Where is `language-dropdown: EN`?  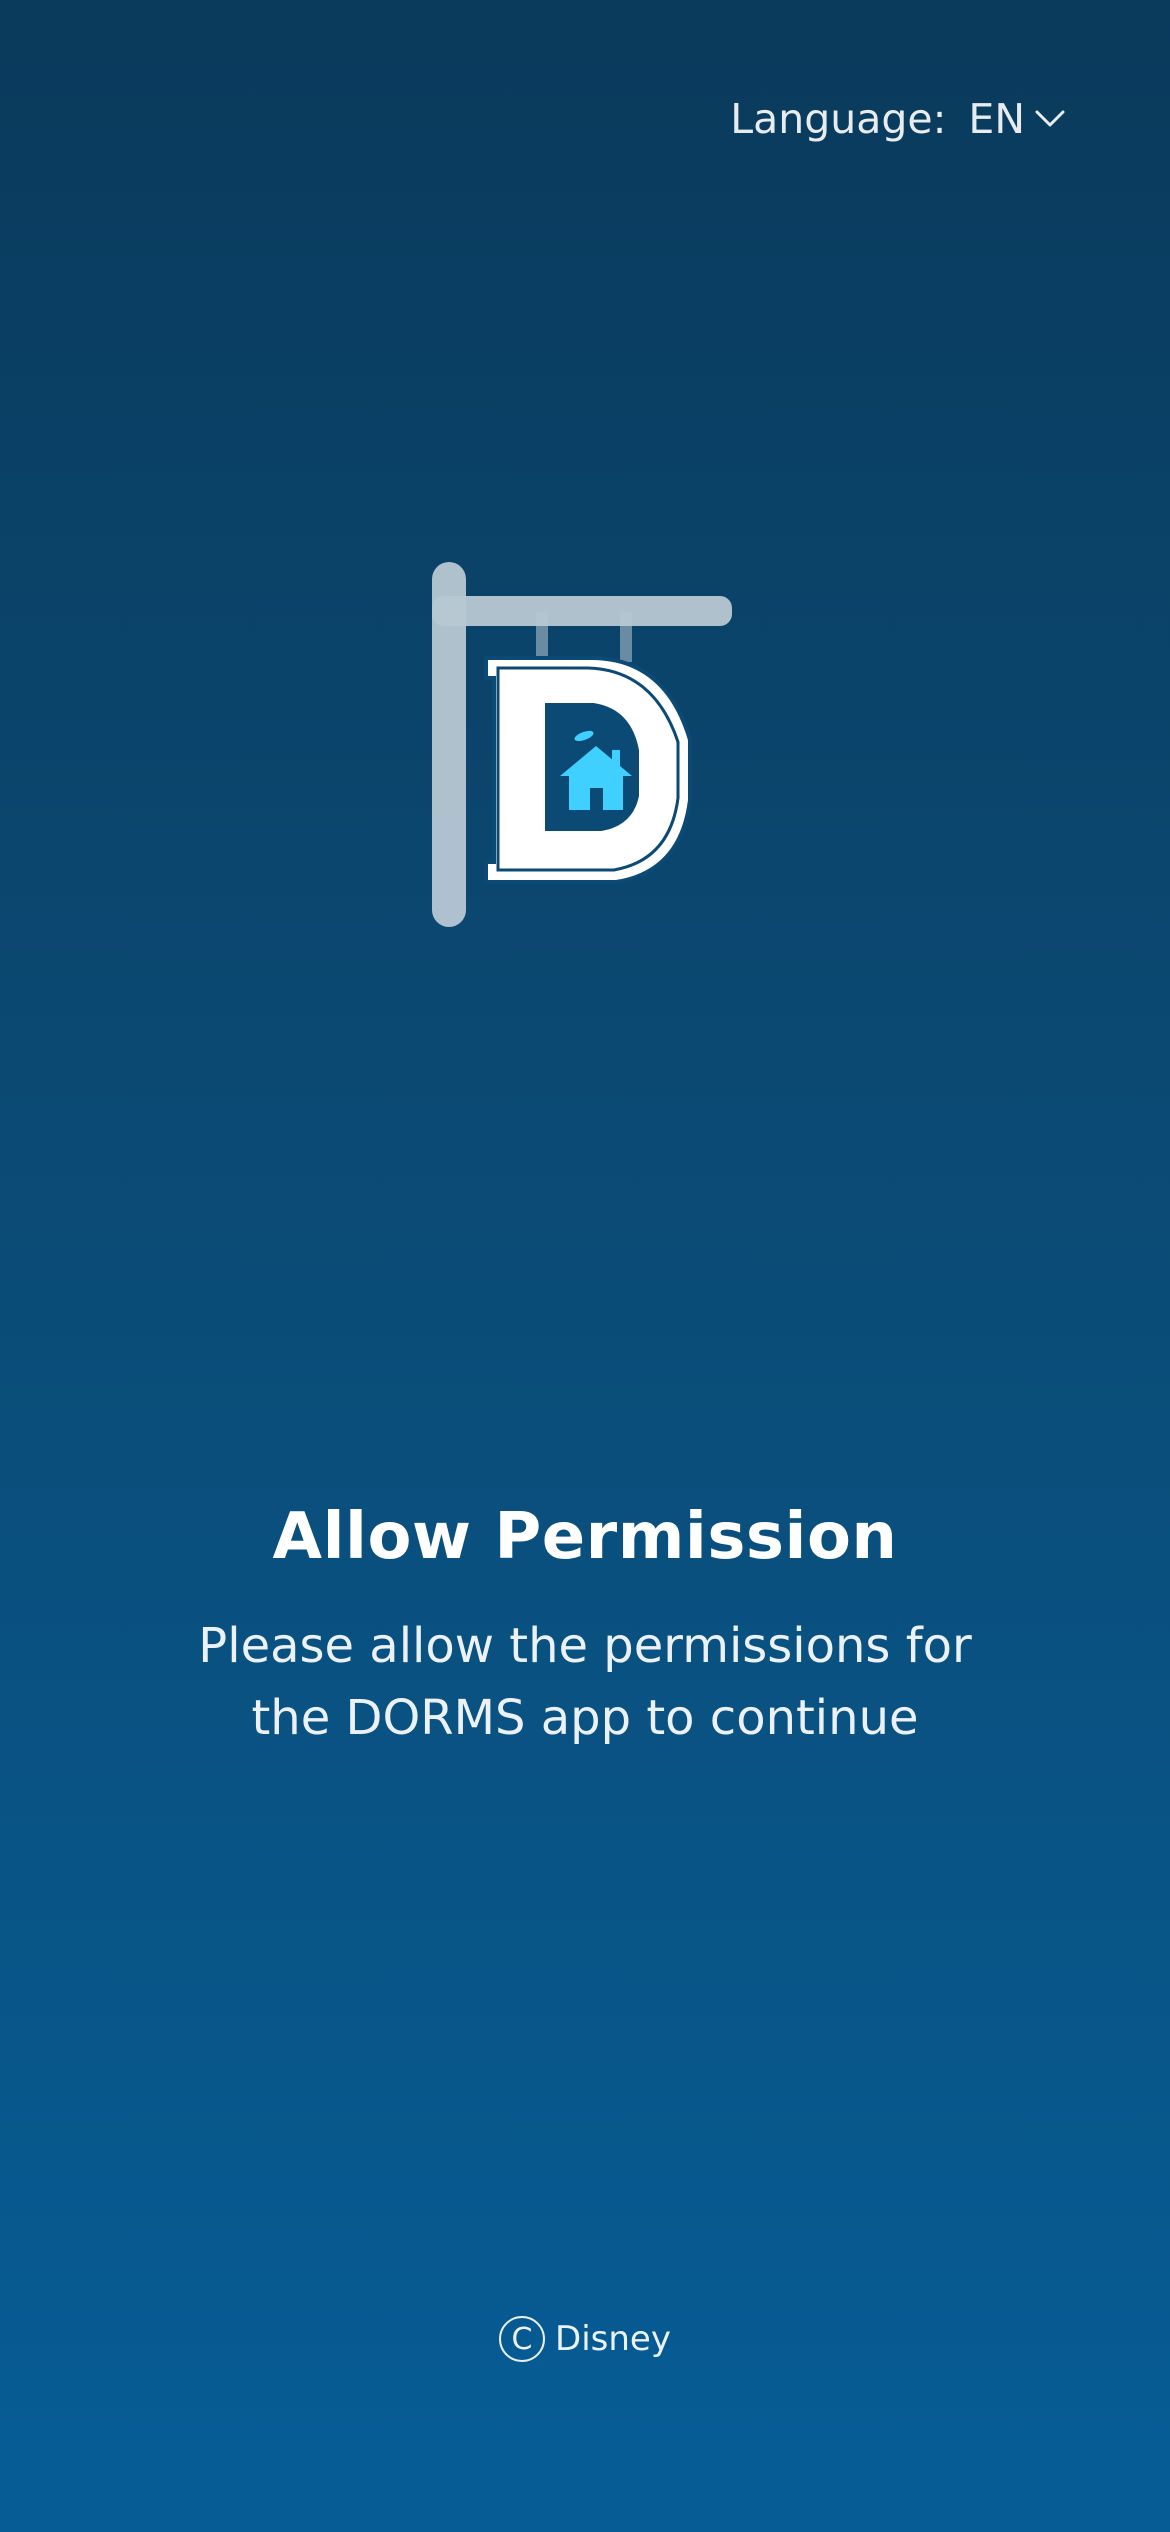 language-dropdown: EN is located at coordinates (1016, 119).